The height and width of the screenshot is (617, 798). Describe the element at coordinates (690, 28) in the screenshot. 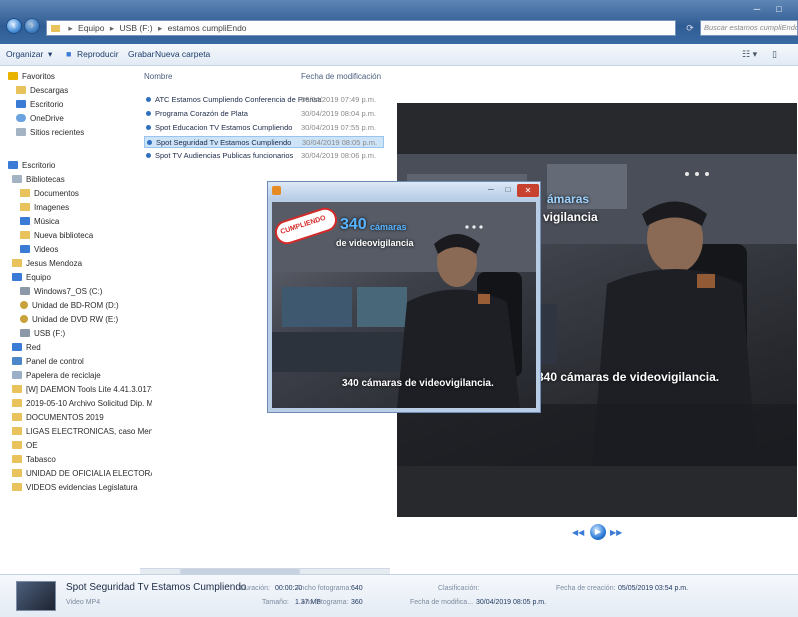

I see `refresh-icon: ⟳` at that location.